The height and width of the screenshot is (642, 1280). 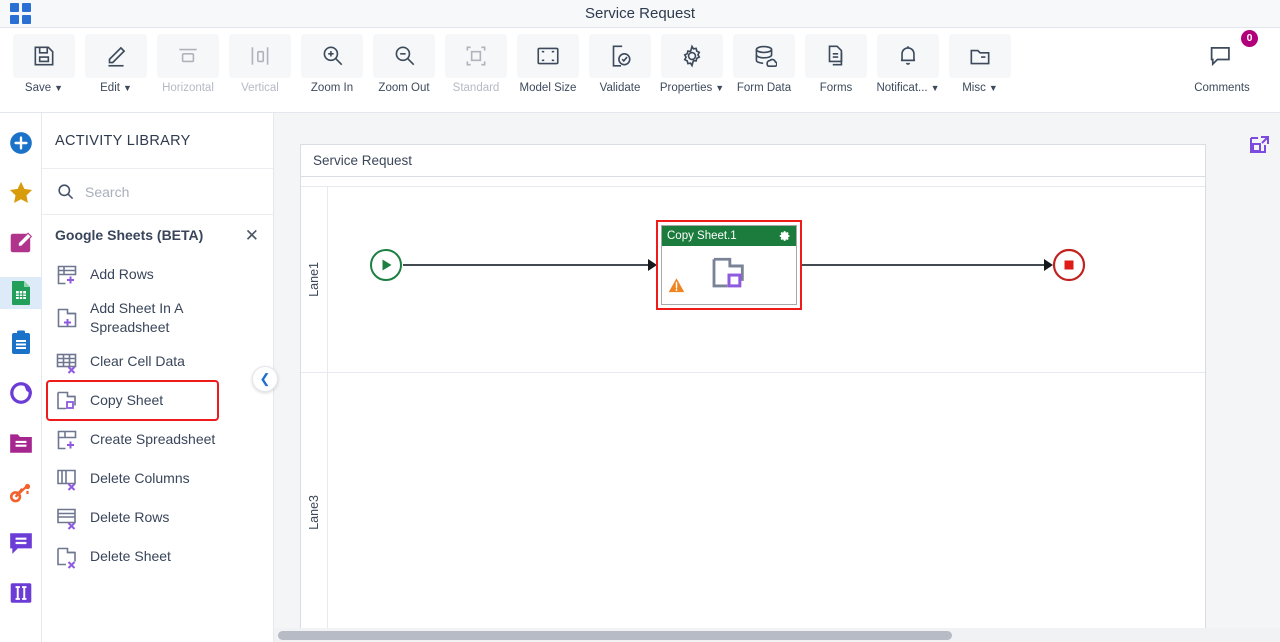 What do you see at coordinates (38, 88) in the screenshot?
I see `save-label: Save` at bounding box center [38, 88].